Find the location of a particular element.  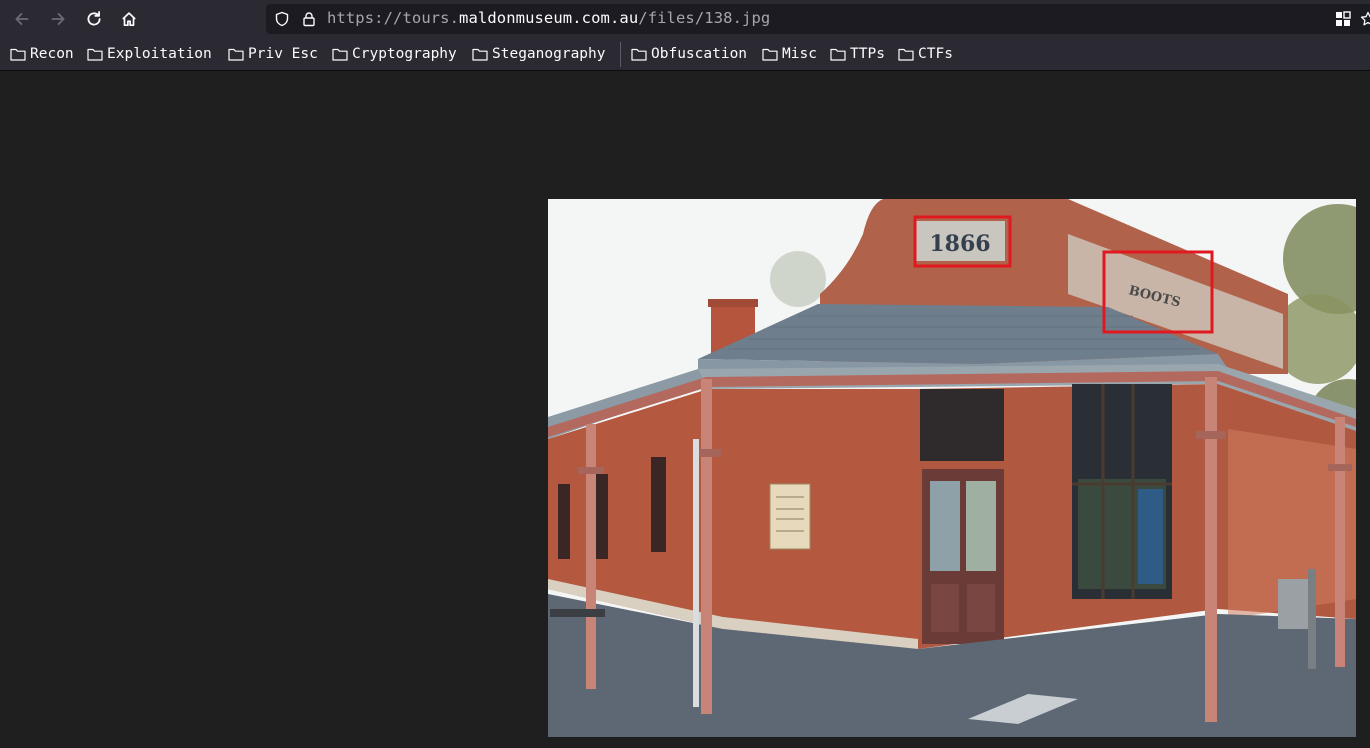

bookmark-star-icon is located at coordinates (1365, 19).